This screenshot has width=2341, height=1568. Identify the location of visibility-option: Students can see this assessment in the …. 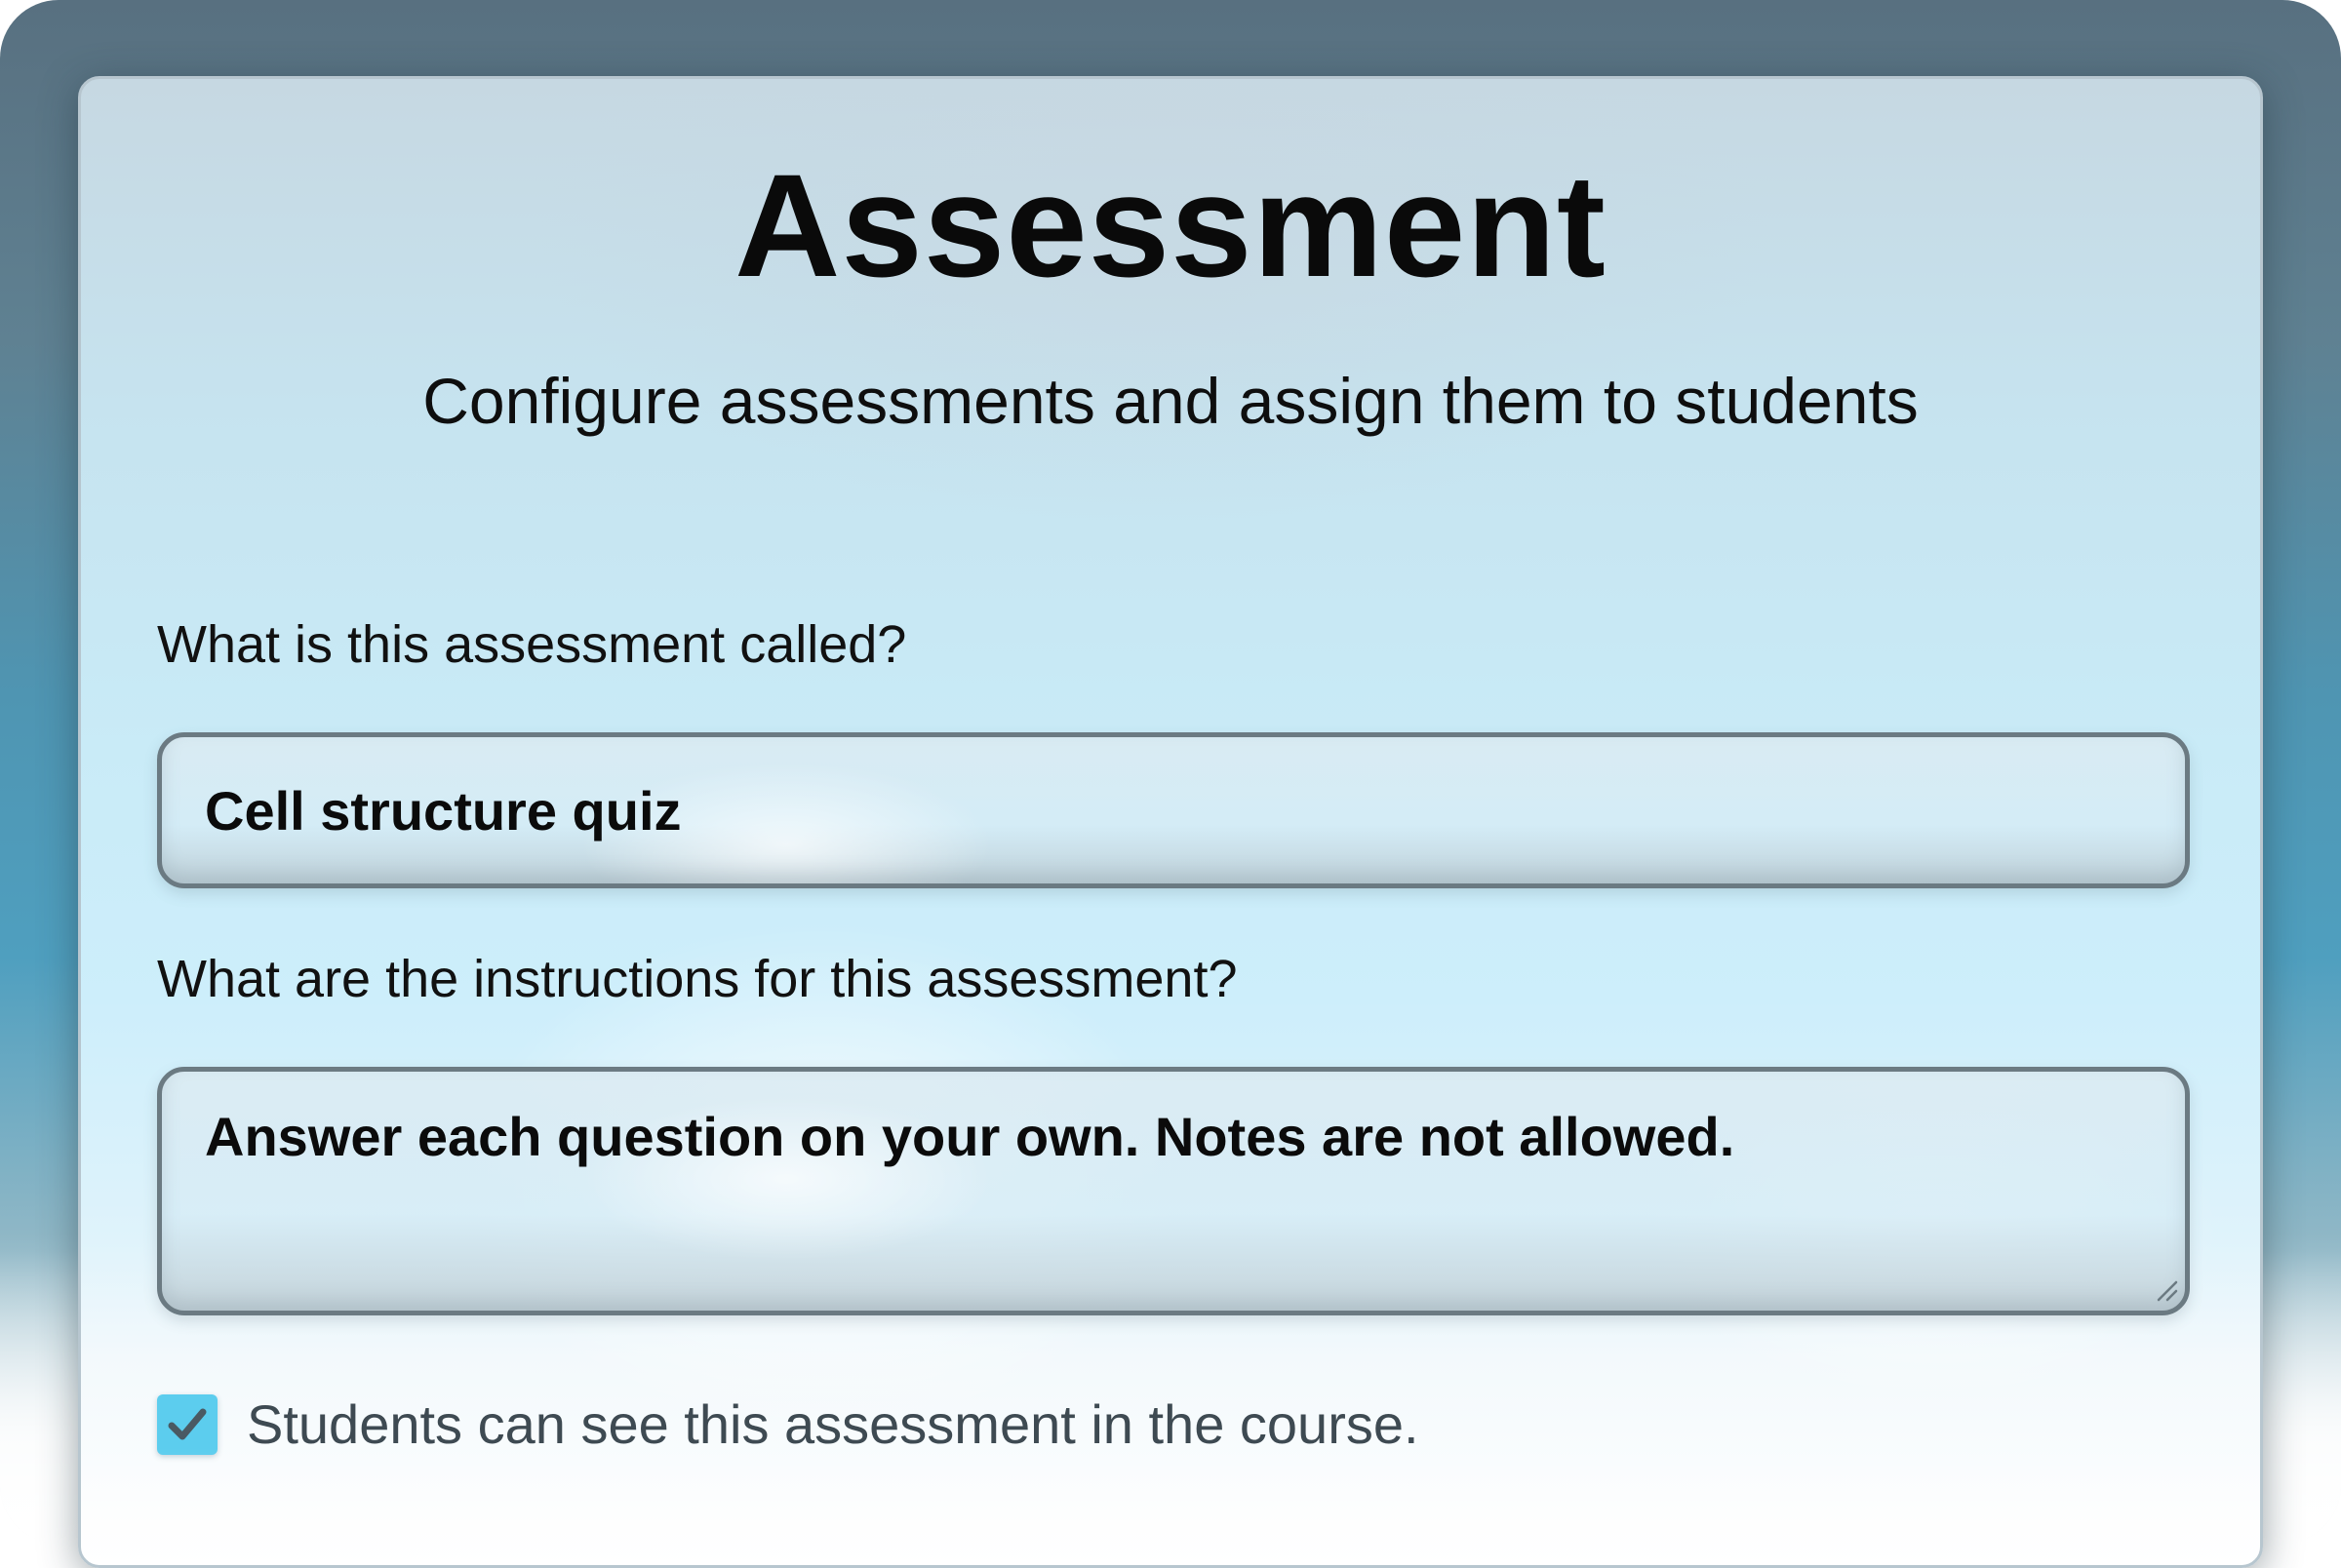
(788, 1425).